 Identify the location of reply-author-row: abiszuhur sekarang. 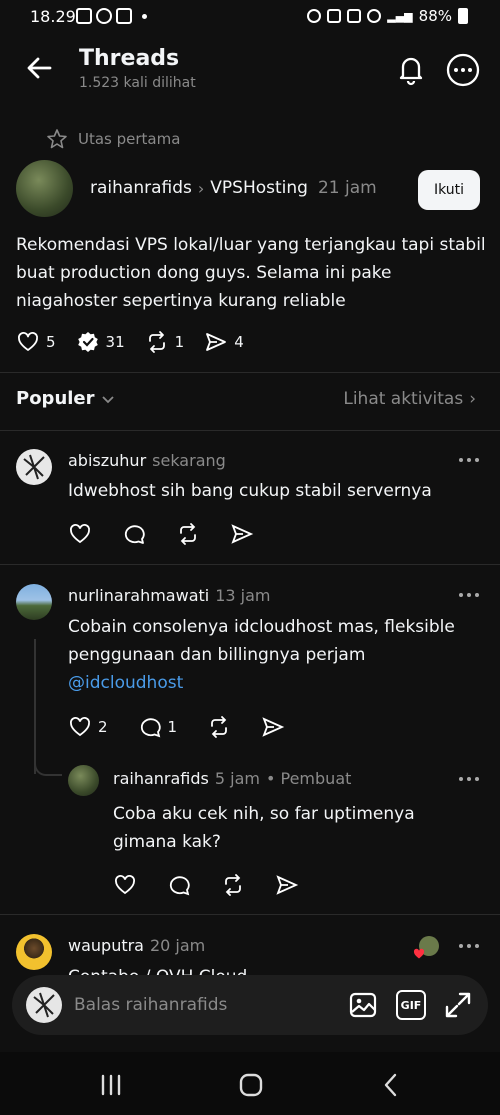
(147, 460).